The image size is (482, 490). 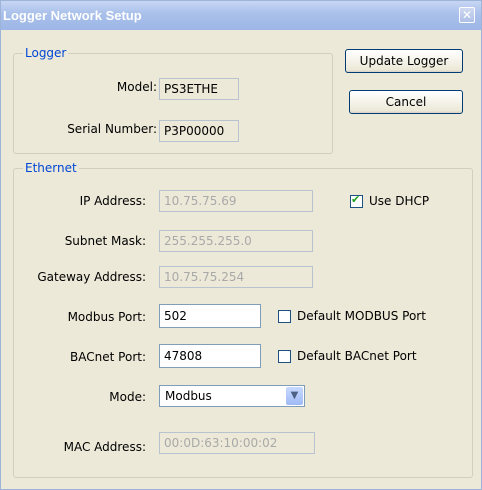 I want to click on gateway-address-field: 10.75.75.254, so click(x=236, y=277).